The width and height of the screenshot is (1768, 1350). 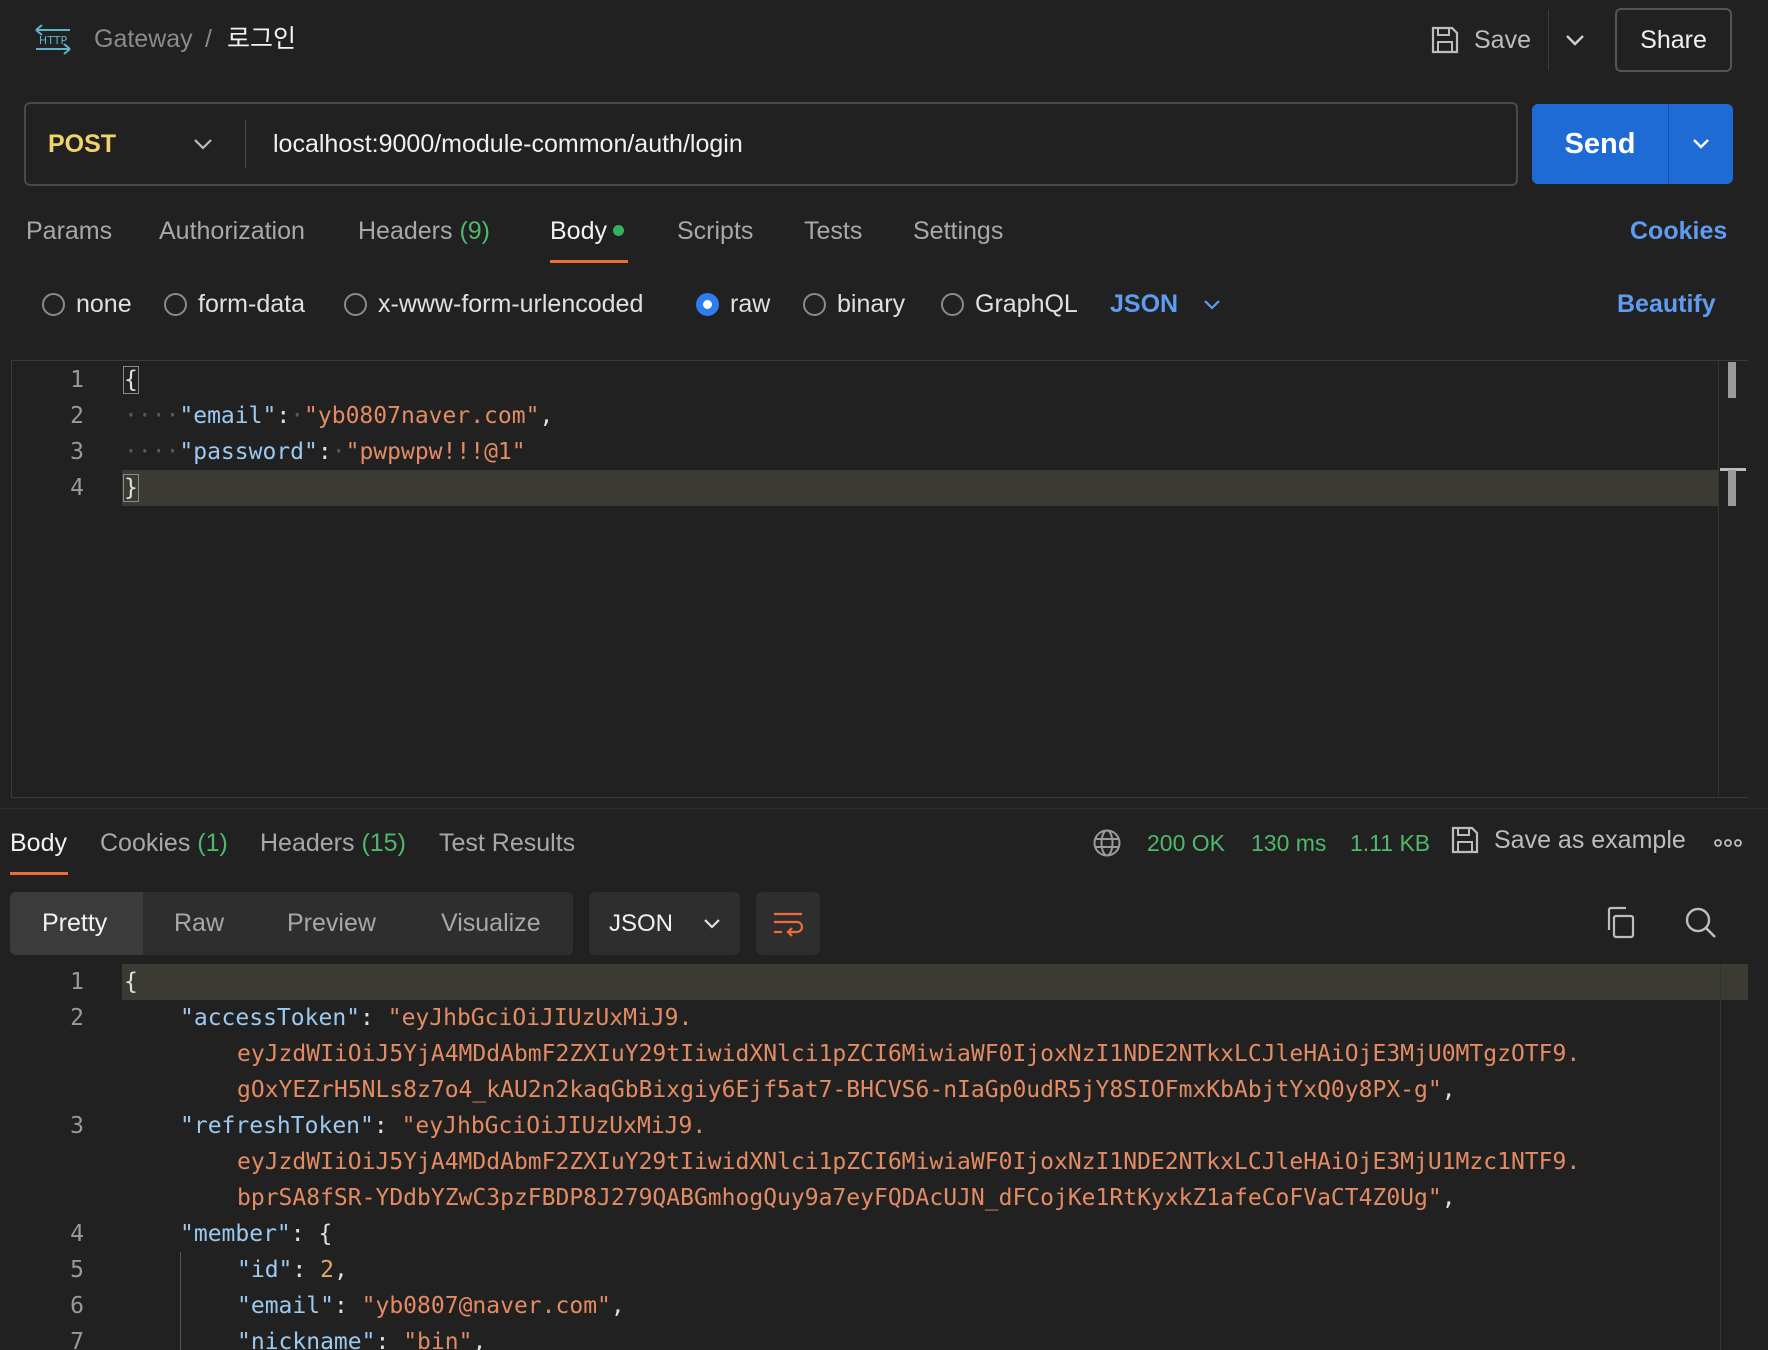 What do you see at coordinates (307, 843) in the screenshot?
I see `tab-label: Headers` at bounding box center [307, 843].